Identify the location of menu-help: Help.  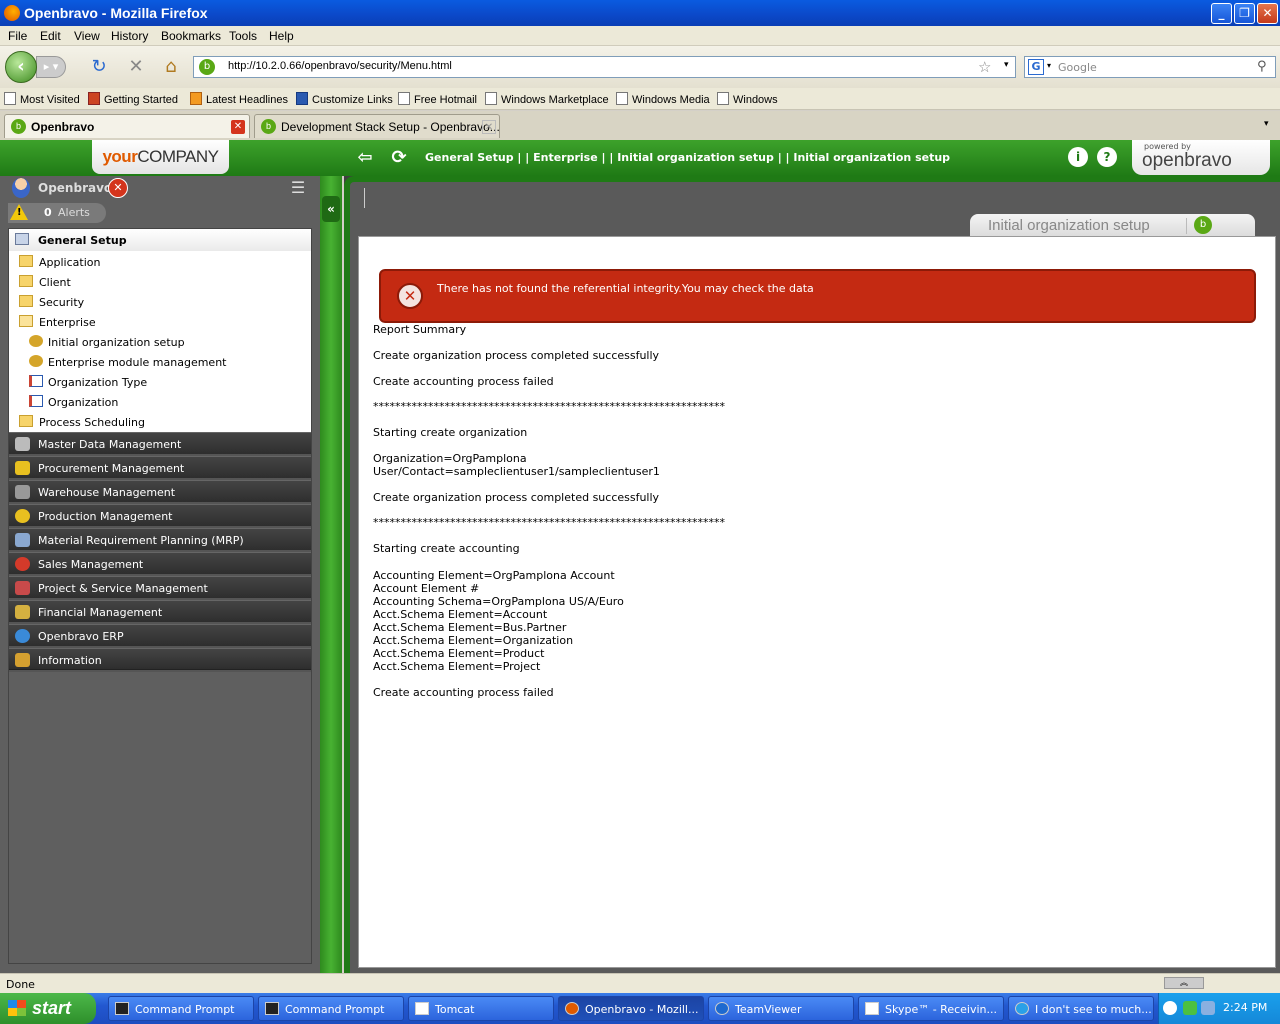
(281, 36).